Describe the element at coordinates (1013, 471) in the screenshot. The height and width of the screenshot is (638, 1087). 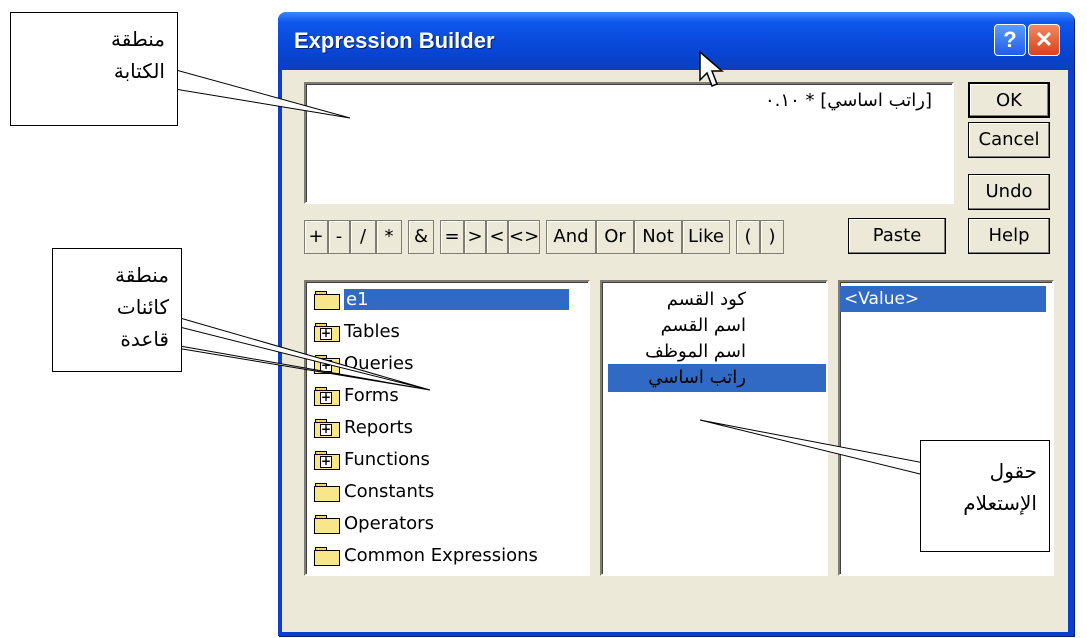
I see `callout-query-fields-line1: حقول` at that location.